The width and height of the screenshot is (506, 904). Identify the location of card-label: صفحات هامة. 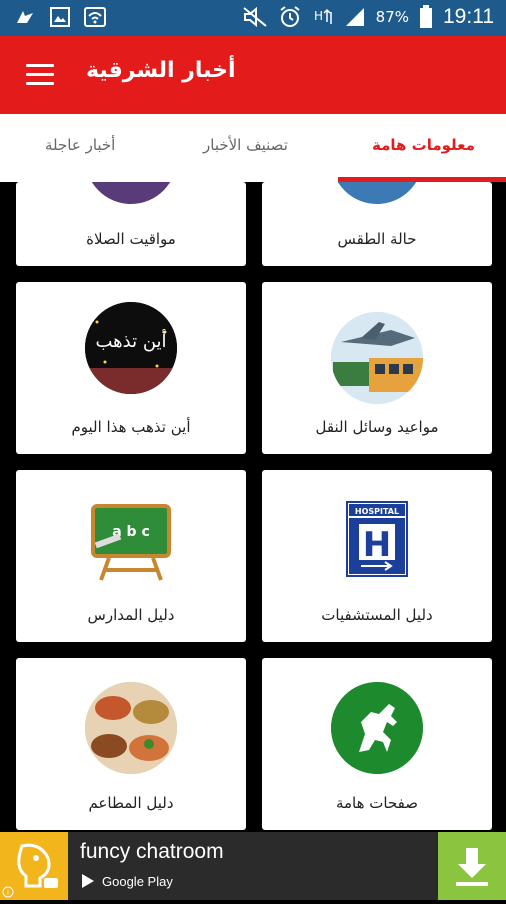
(377, 803).